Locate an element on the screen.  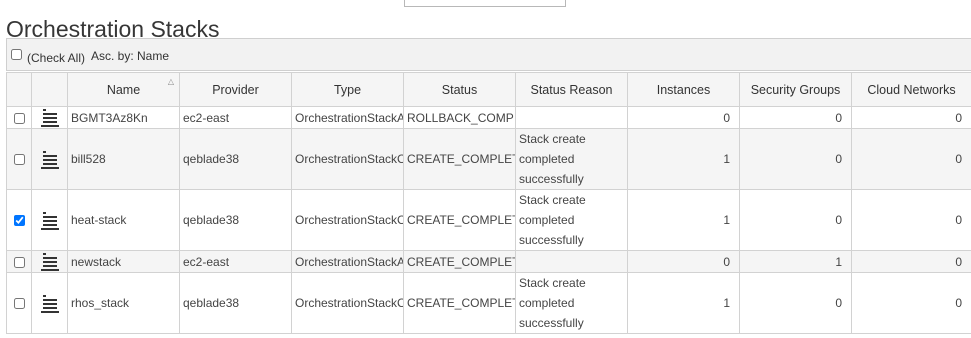
header-type: Type is located at coordinates (347, 89).